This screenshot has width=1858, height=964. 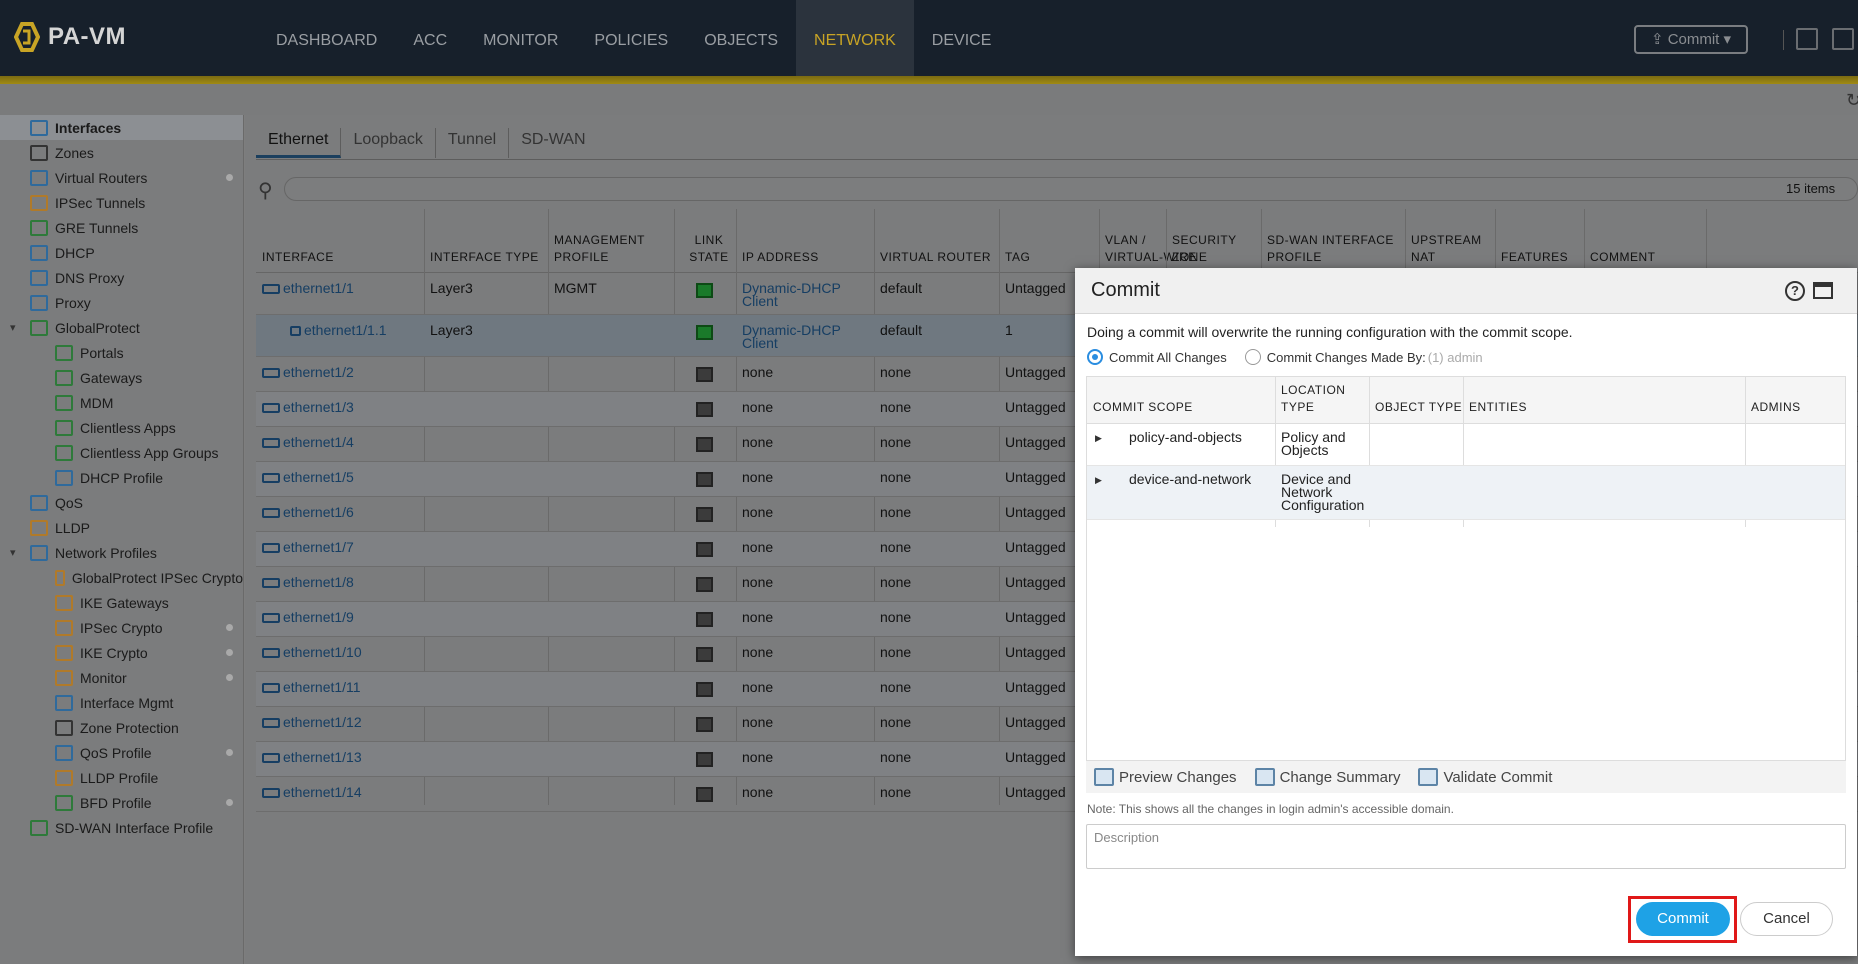 I want to click on column-header-link-state: LINK STATE, so click(x=709, y=249).